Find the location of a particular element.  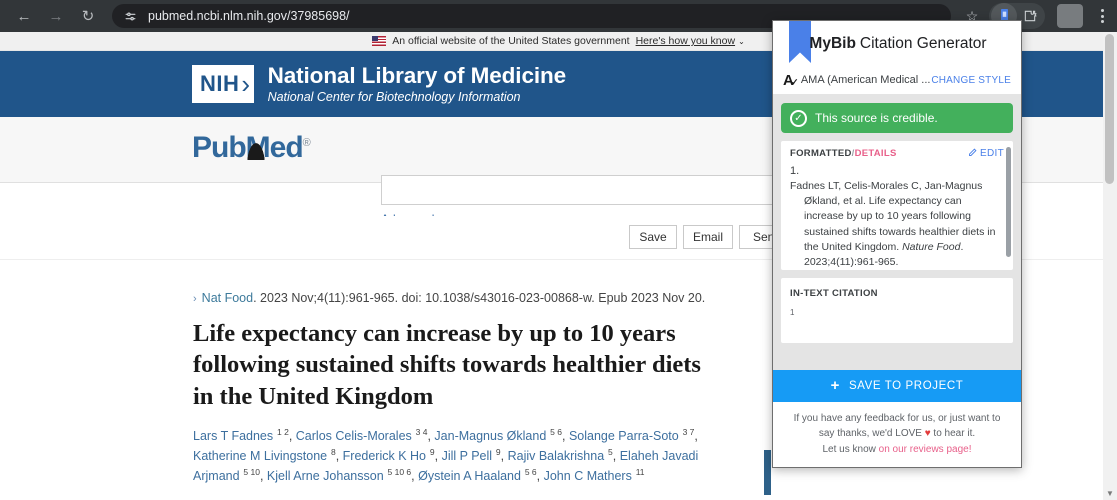

citation-number: 1. is located at coordinates (795, 171).